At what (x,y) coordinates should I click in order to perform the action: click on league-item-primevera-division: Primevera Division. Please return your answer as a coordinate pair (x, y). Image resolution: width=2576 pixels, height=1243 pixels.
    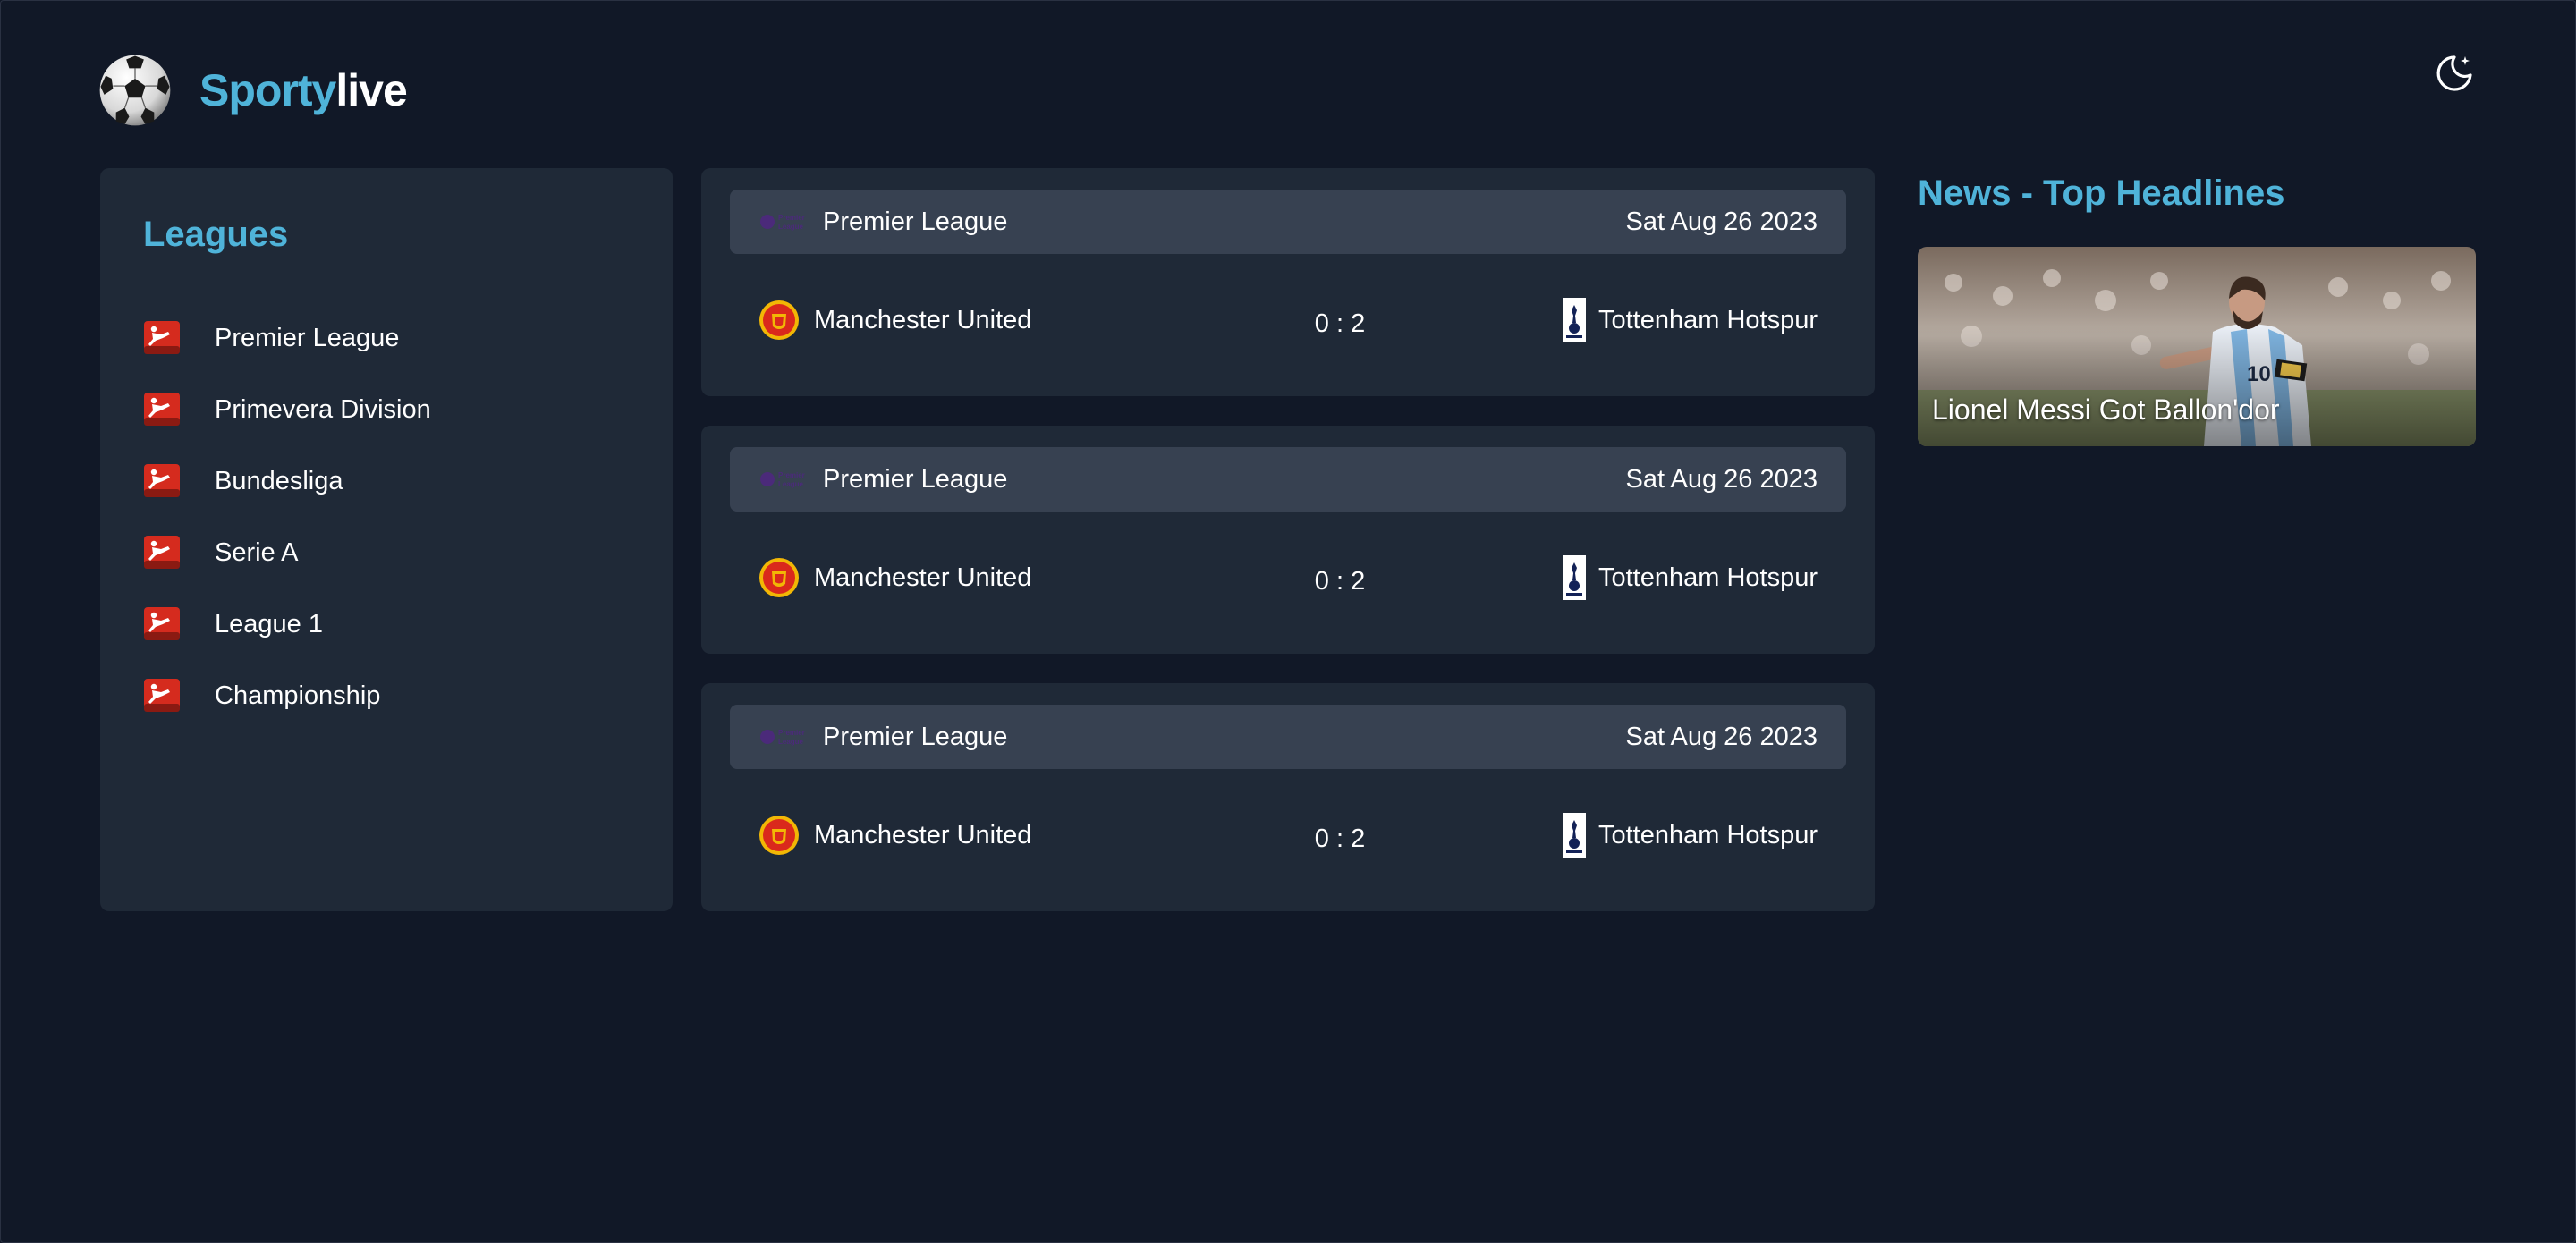
    Looking at the image, I should click on (287, 409).